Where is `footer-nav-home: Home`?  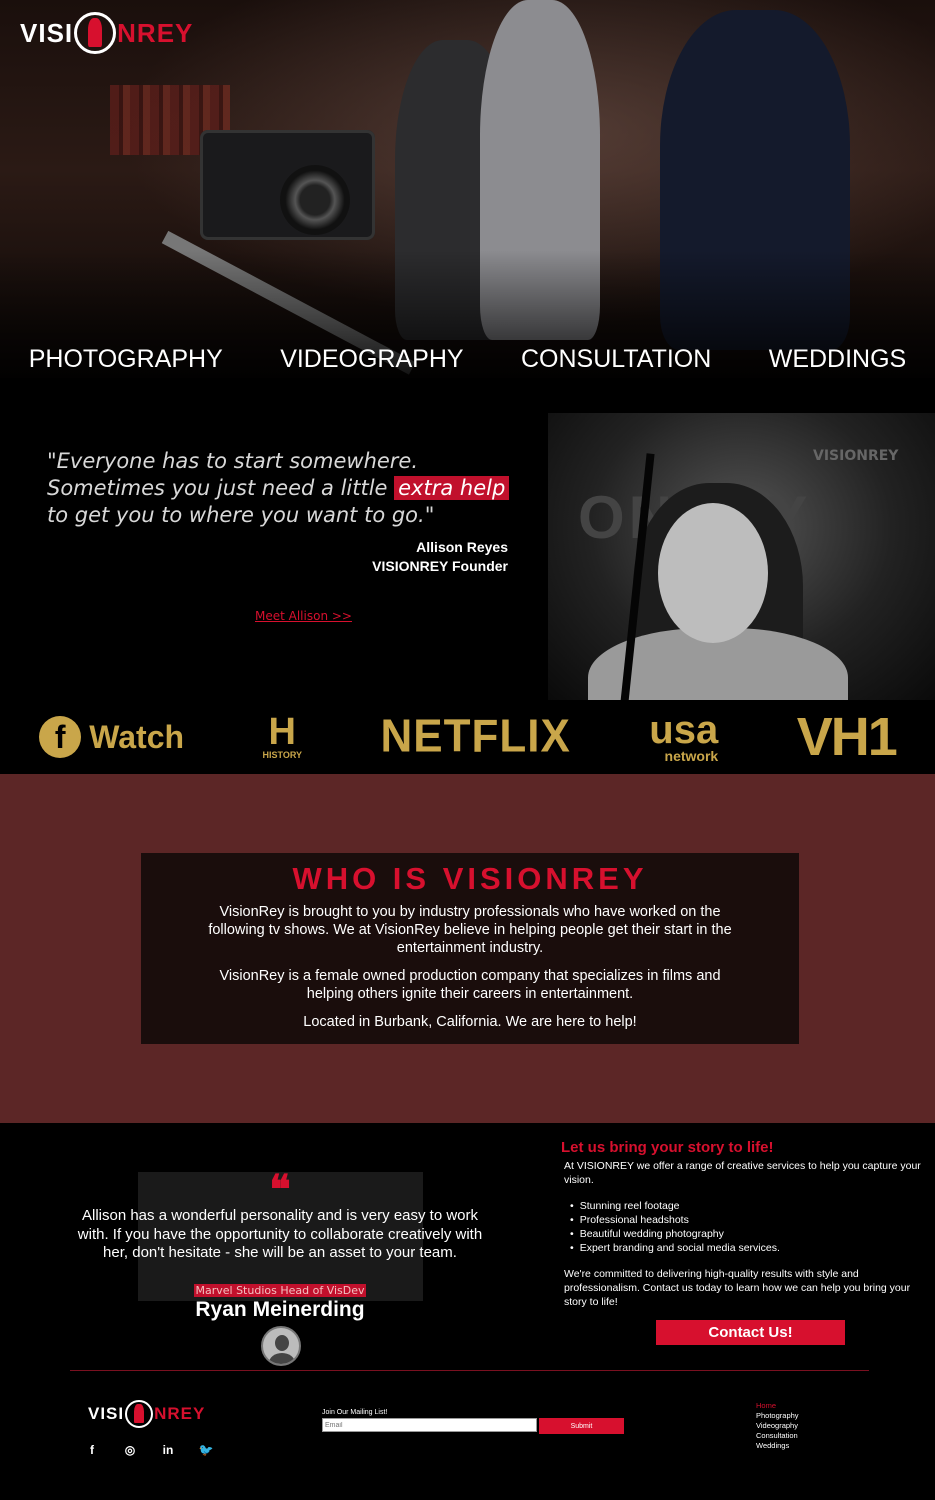 footer-nav-home: Home is located at coordinates (777, 1406).